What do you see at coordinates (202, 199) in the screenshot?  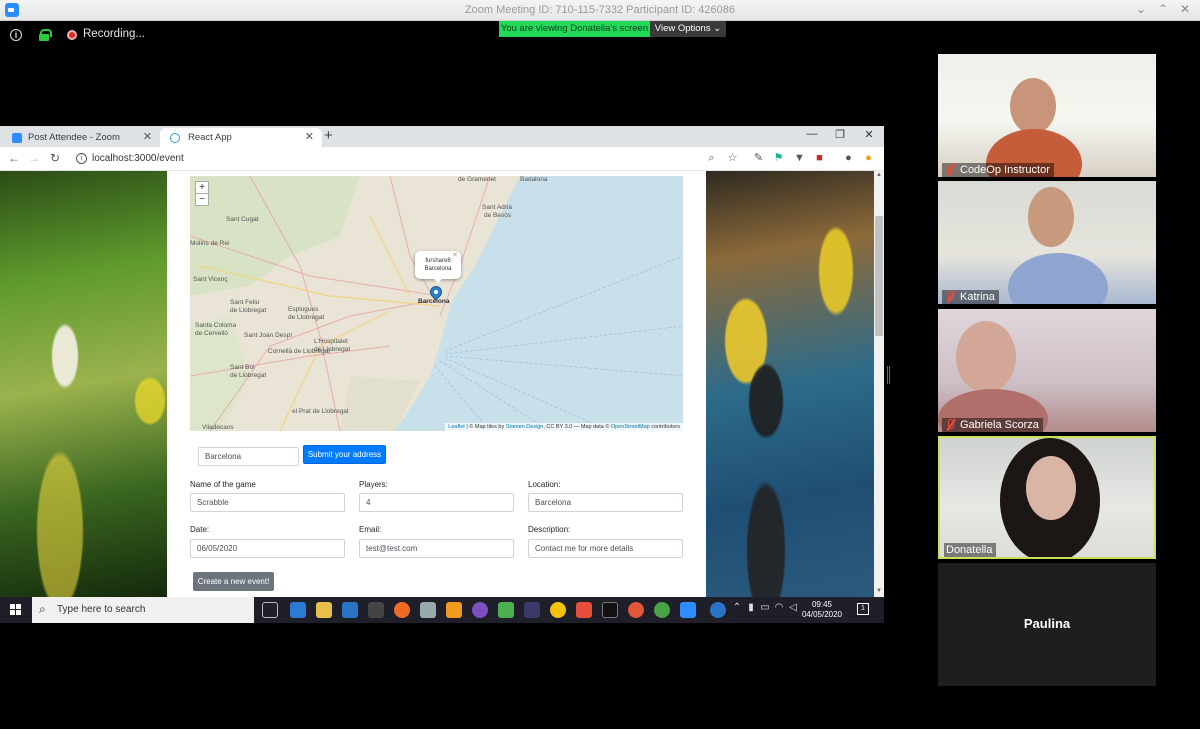 I see `map-zoom-out-button: −` at bounding box center [202, 199].